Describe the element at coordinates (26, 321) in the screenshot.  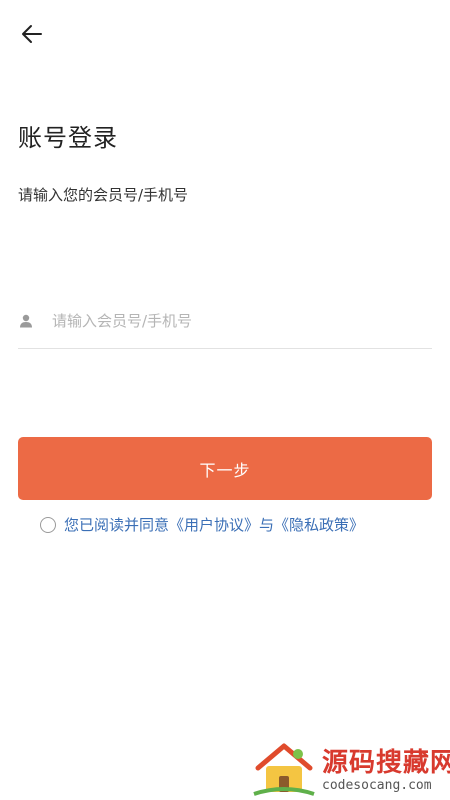
I see `user-icon` at that location.